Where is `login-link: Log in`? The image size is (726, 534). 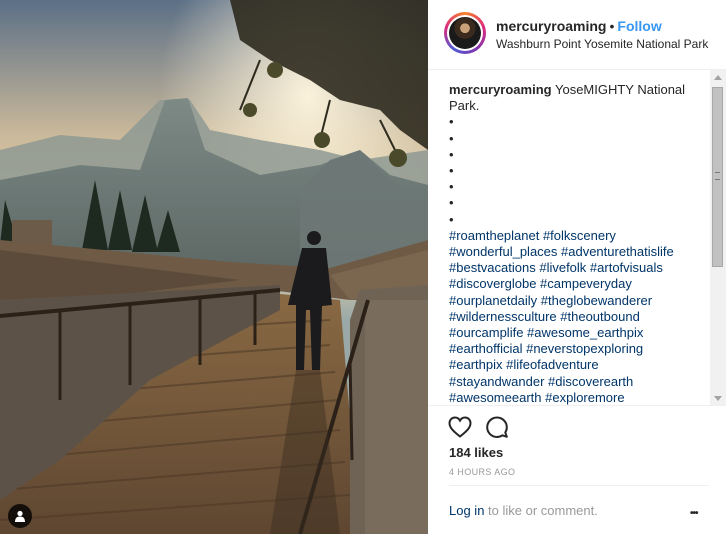
login-link: Log in is located at coordinates (466, 510).